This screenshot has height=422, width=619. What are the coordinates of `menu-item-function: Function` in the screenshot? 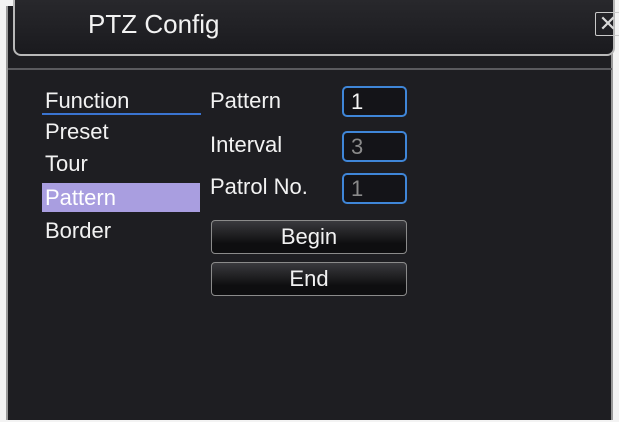 It's located at (121, 100).